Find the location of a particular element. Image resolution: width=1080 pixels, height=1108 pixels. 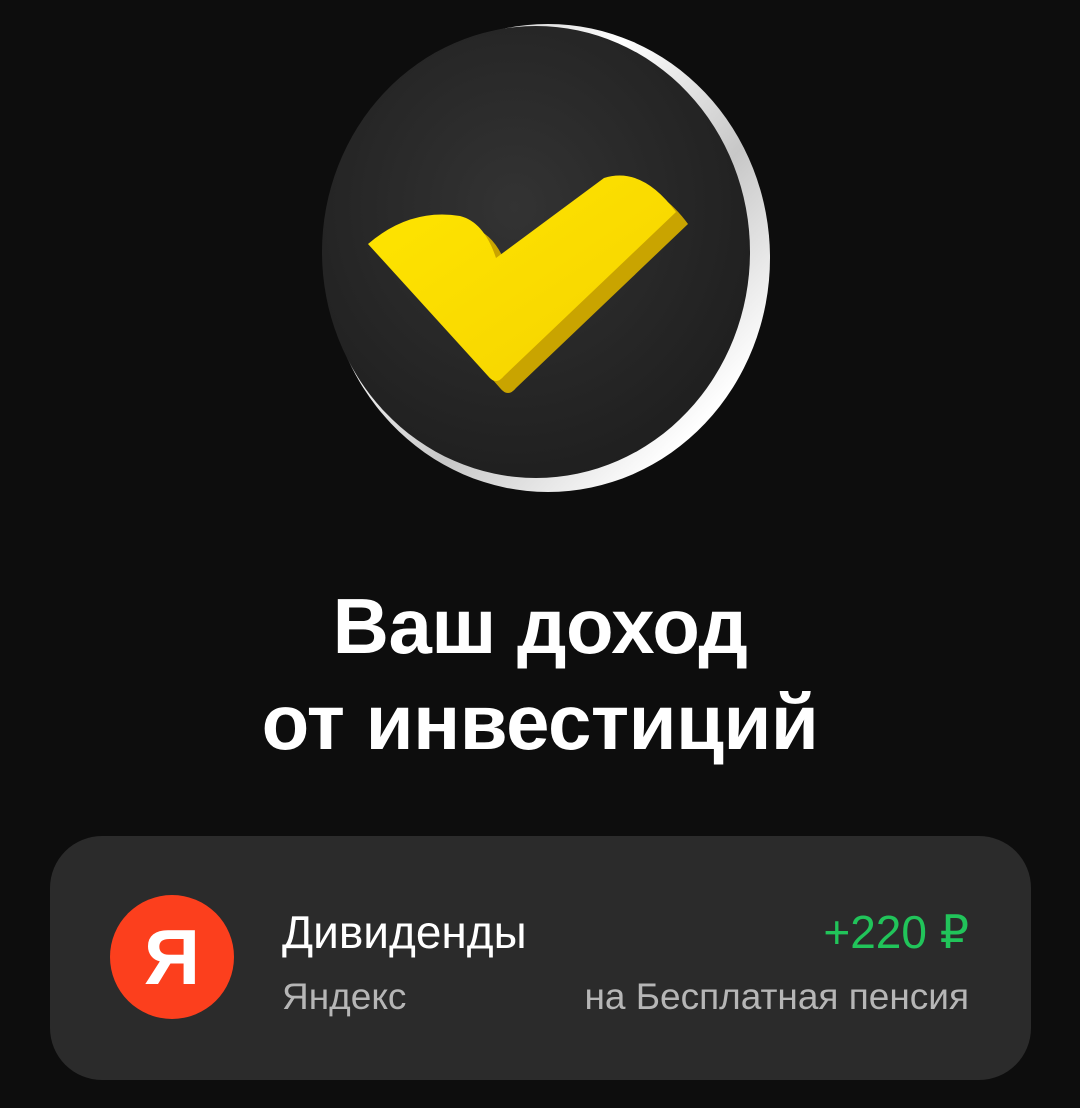

income-amount: +220 ₽ is located at coordinates (896, 932).